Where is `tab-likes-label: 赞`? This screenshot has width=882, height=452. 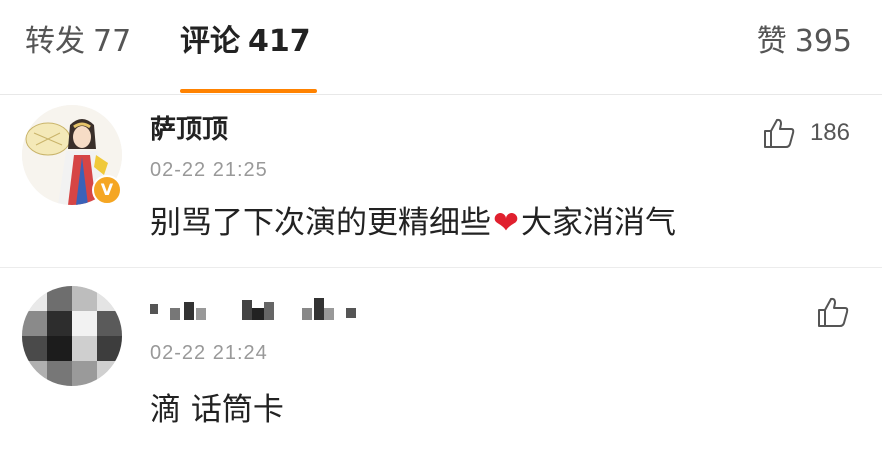 tab-likes-label: 赞 is located at coordinates (771, 41).